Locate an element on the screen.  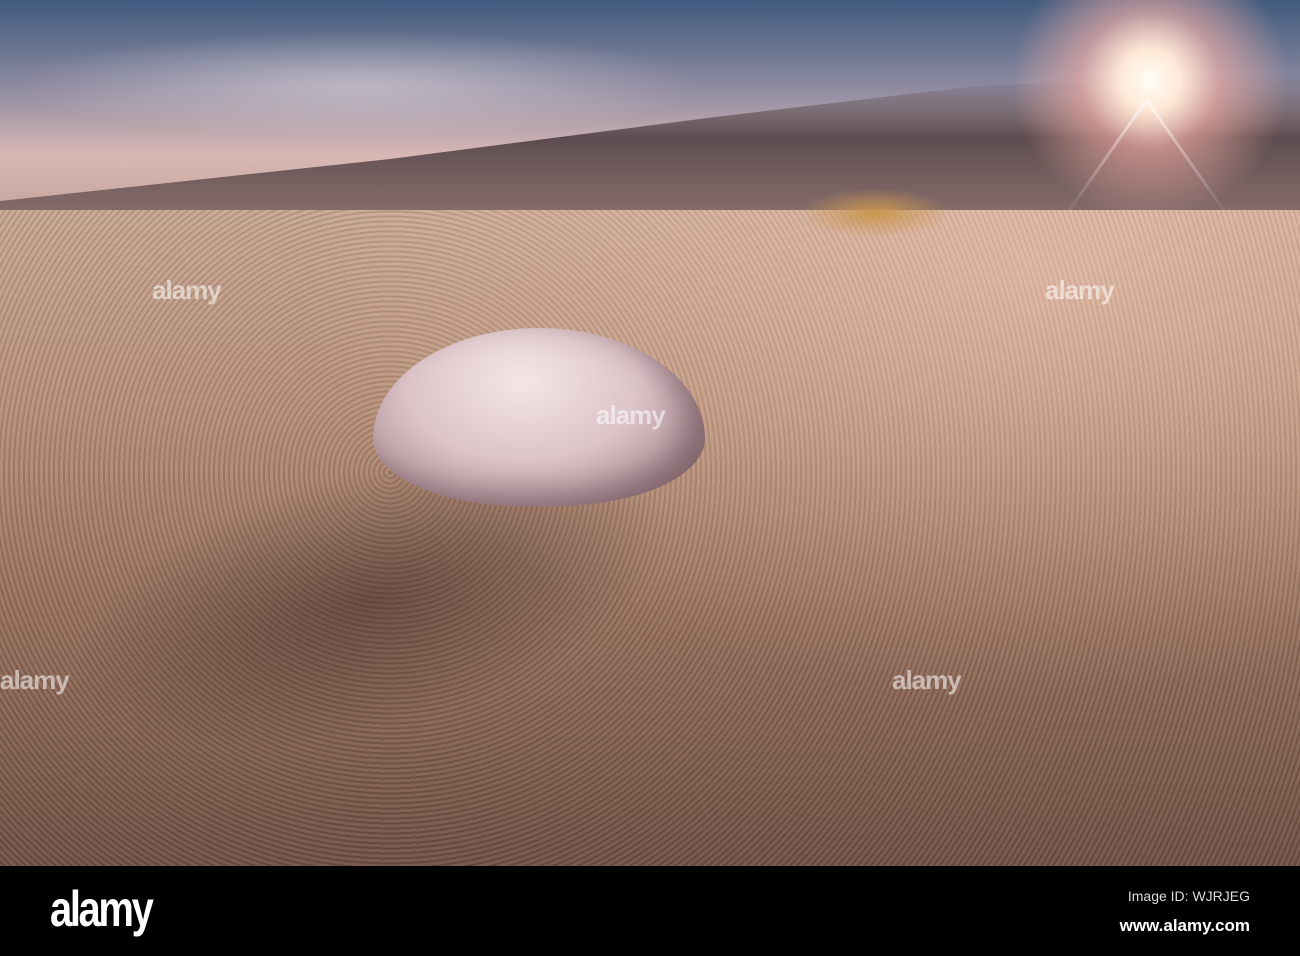
seaweed-rock is located at coordinates (875, 213).